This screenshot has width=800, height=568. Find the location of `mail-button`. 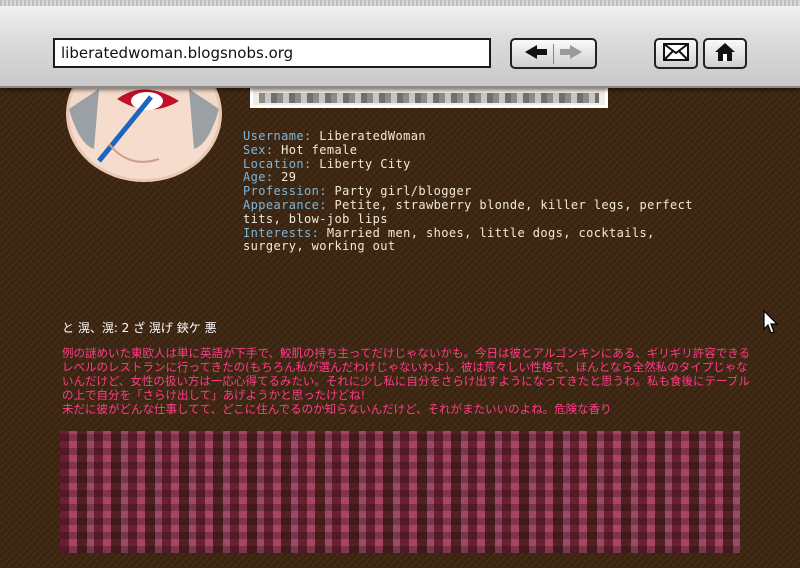

mail-button is located at coordinates (676, 53).